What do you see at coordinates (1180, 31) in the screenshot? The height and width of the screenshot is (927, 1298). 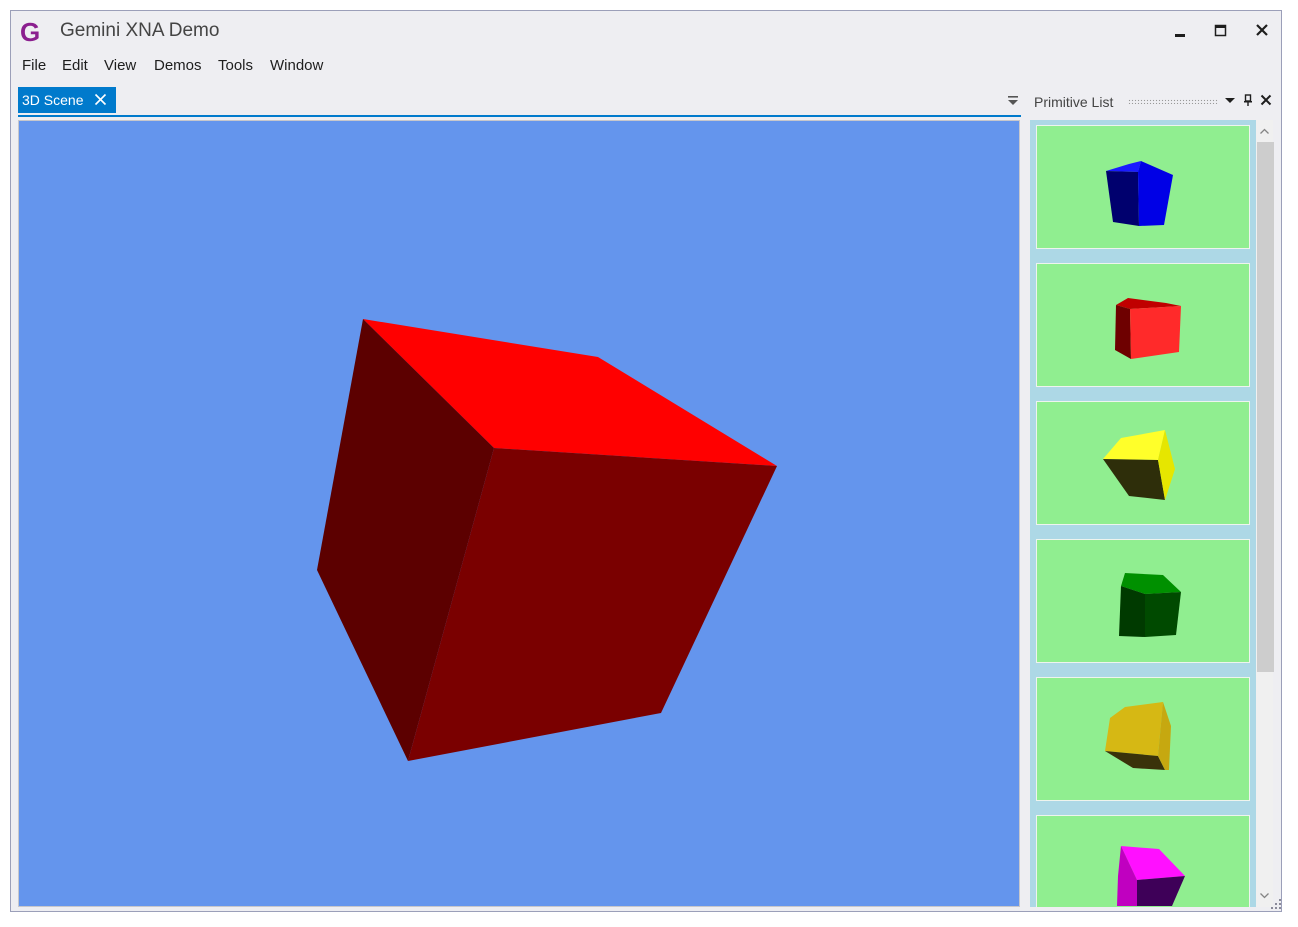 I see `minimize-button` at bounding box center [1180, 31].